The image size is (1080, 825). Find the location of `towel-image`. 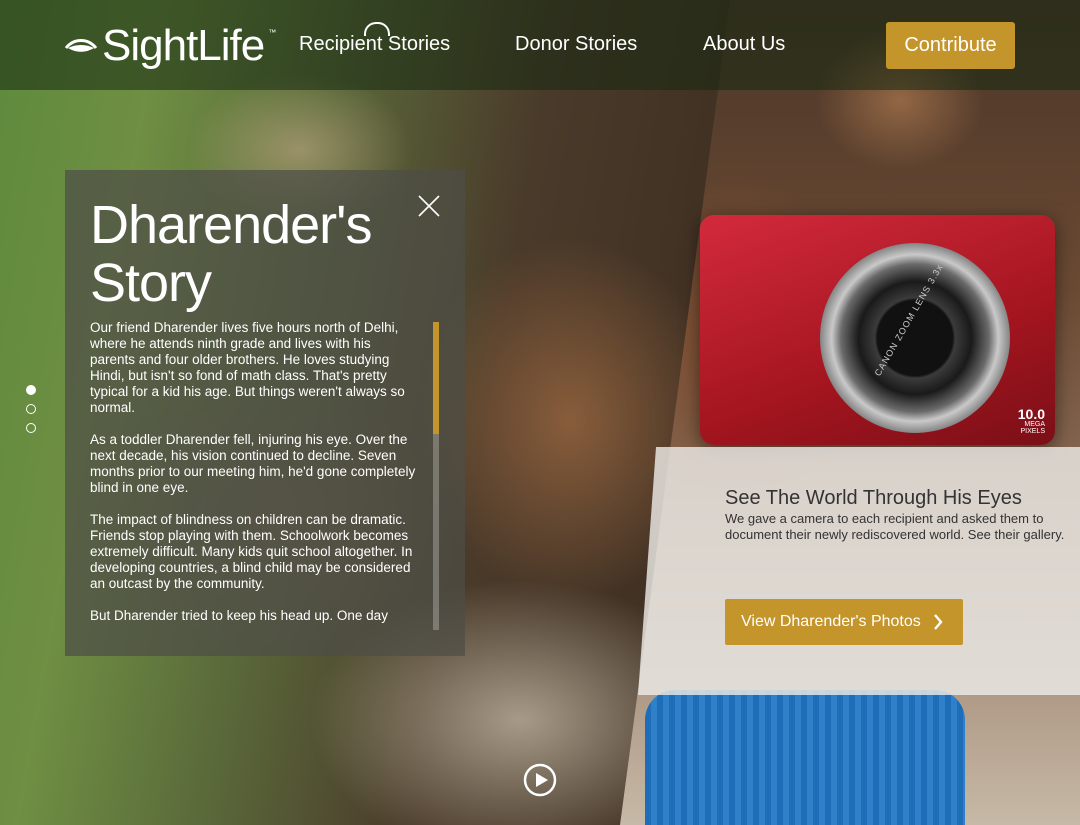

towel-image is located at coordinates (805, 757).